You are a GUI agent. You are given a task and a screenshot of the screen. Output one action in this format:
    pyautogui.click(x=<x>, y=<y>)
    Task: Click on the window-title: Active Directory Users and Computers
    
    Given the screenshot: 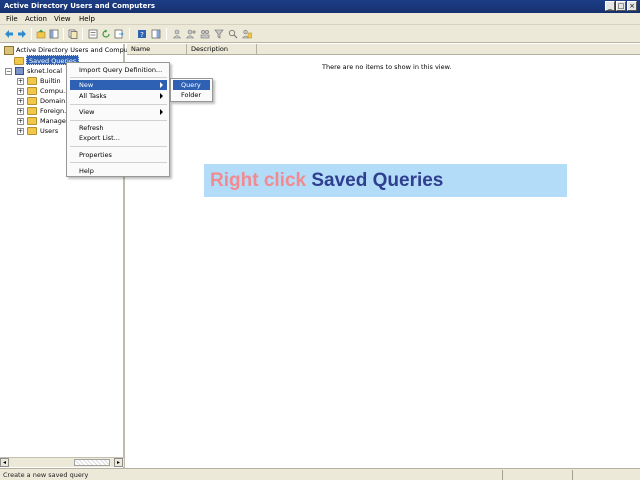 What is the action you would take?
    pyautogui.click(x=79, y=6)
    